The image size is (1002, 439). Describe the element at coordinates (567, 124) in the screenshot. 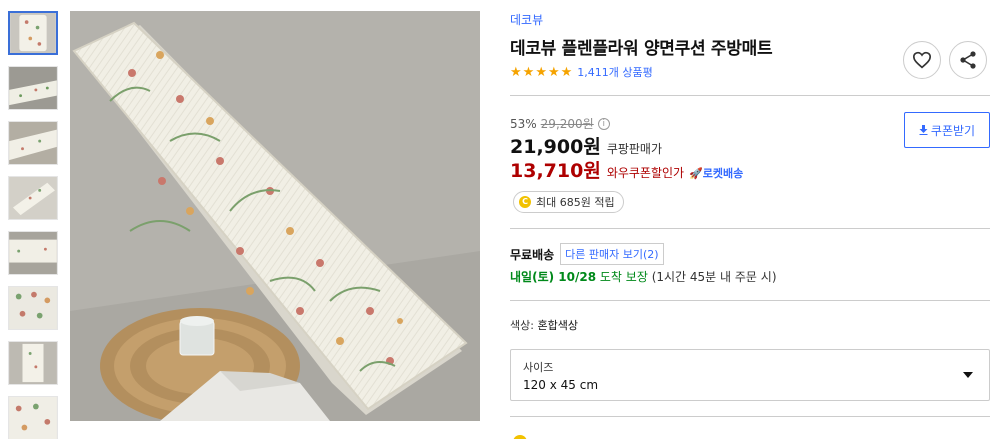

I see `original-price: 29,200원` at that location.